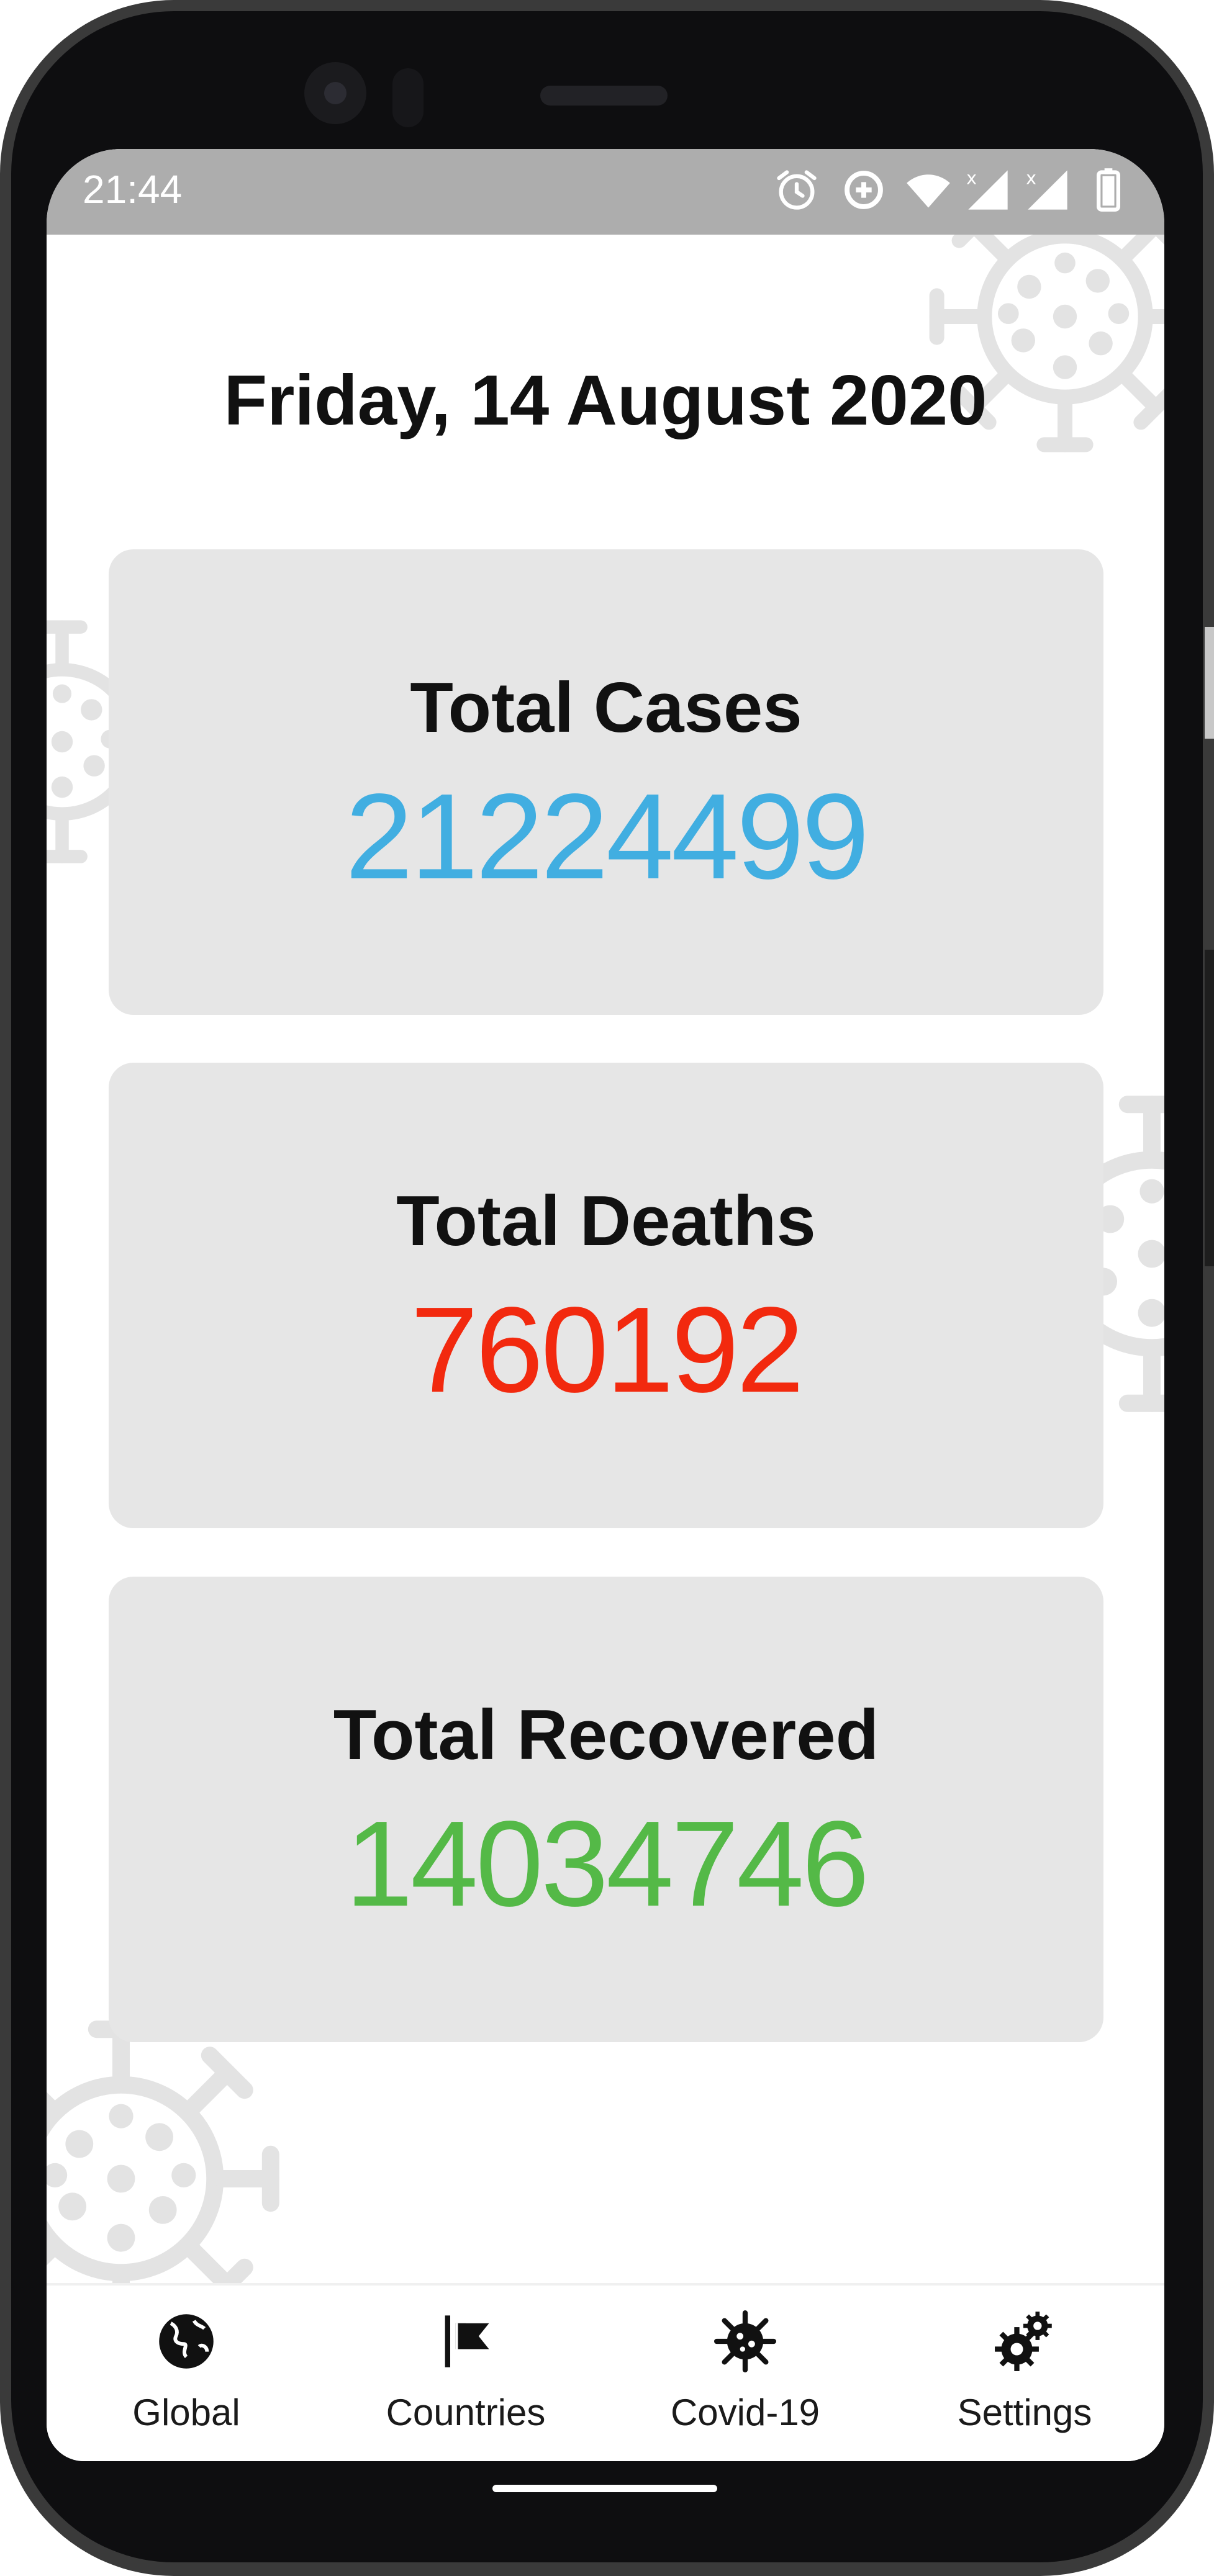 The height and width of the screenshot is (2576, 1214). I want to click on total-recovered-card: Total Recovered 14034746, so click(606, 1809).